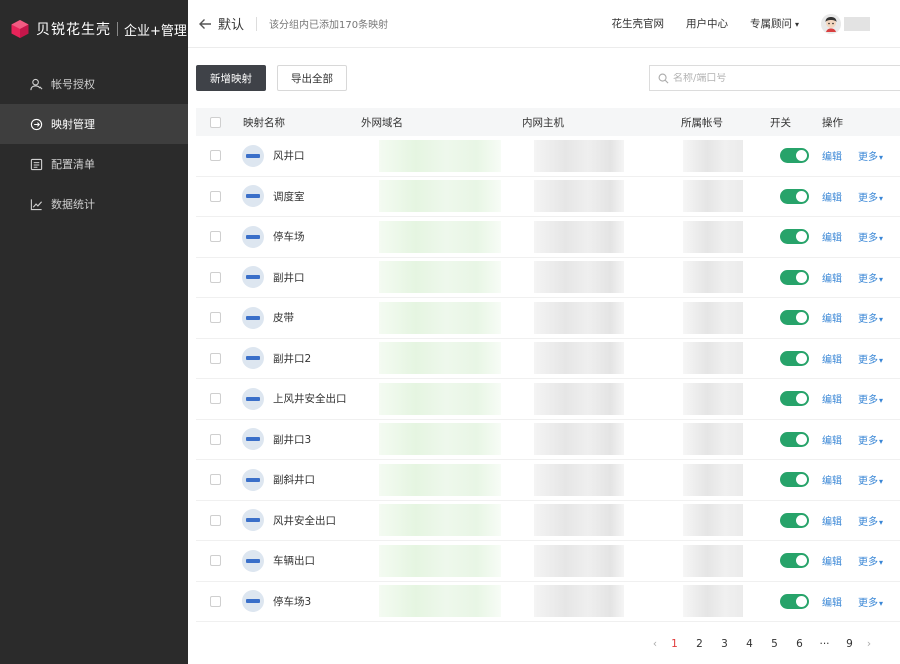 Image resolution: width=900 pixels, height=664 pixels. What do you see at coordinates (849, 644) in the screenshot?
I see `page-9: 9` at bounding box center [849, 644].